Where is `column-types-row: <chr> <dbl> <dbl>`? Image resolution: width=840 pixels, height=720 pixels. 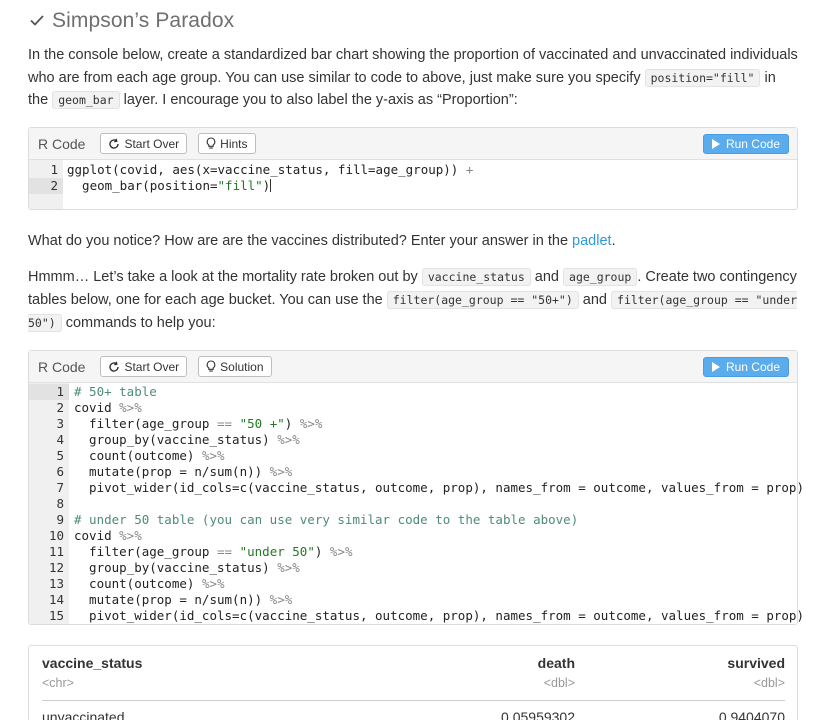
column-types-row: <chr> <dbl> <dbl> is located at coordinates (413, 686).